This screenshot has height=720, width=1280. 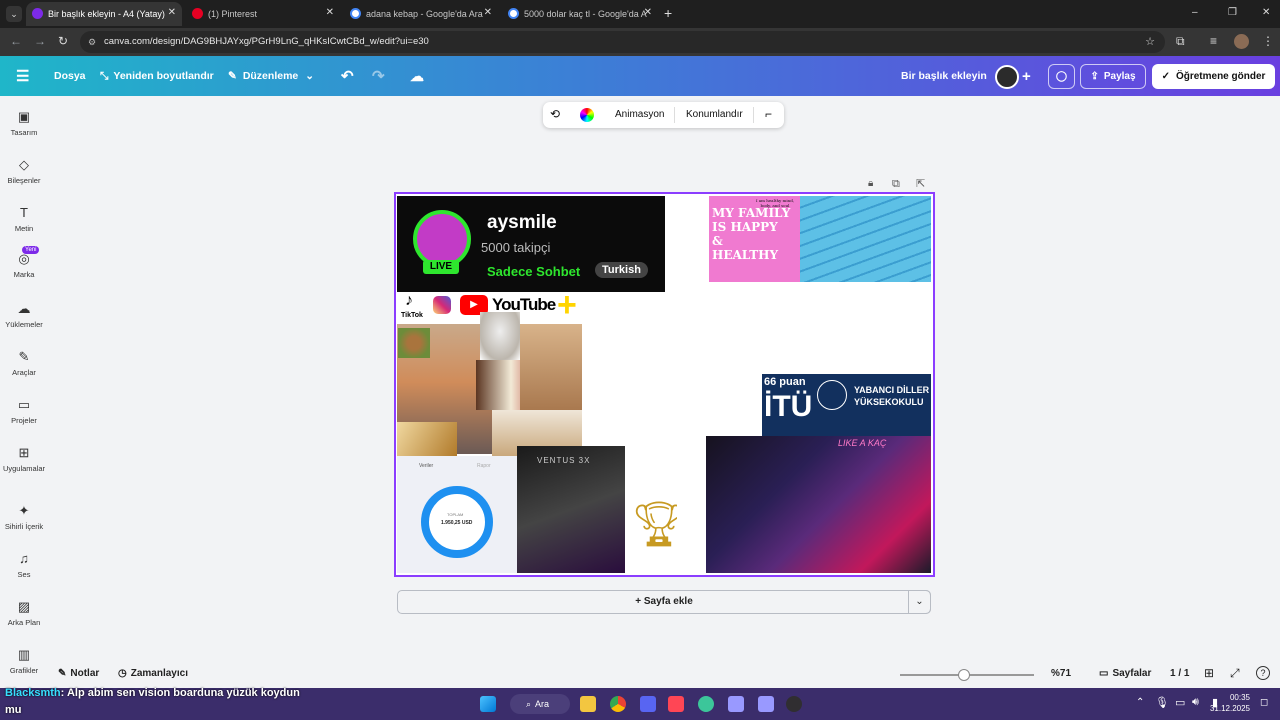 What do you see at coordinates (24, 606) in the screenshot?
I see `background-icon: ▨` at bounding box center [24, 606].